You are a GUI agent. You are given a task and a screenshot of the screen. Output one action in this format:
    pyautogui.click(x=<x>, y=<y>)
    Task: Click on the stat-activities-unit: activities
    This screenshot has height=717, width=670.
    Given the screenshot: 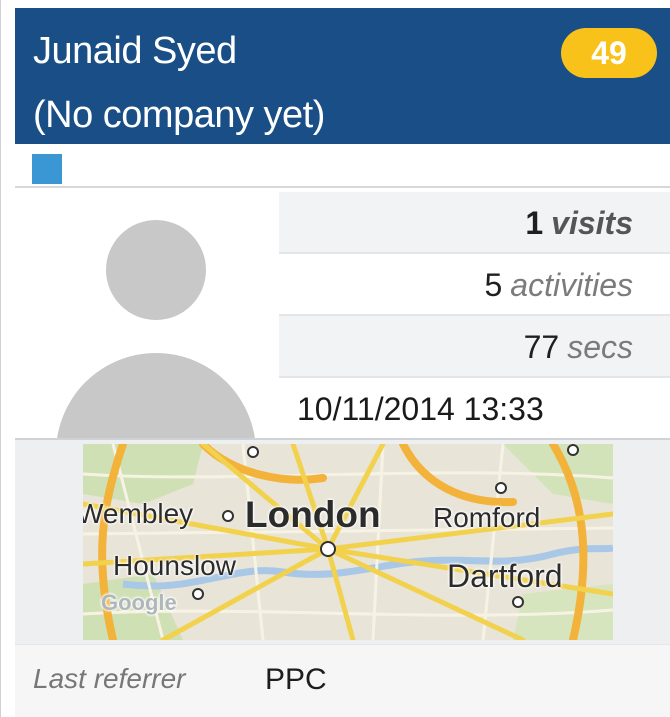 What is the action you would take?
    pyautogui.click(x=571, y=285)
    